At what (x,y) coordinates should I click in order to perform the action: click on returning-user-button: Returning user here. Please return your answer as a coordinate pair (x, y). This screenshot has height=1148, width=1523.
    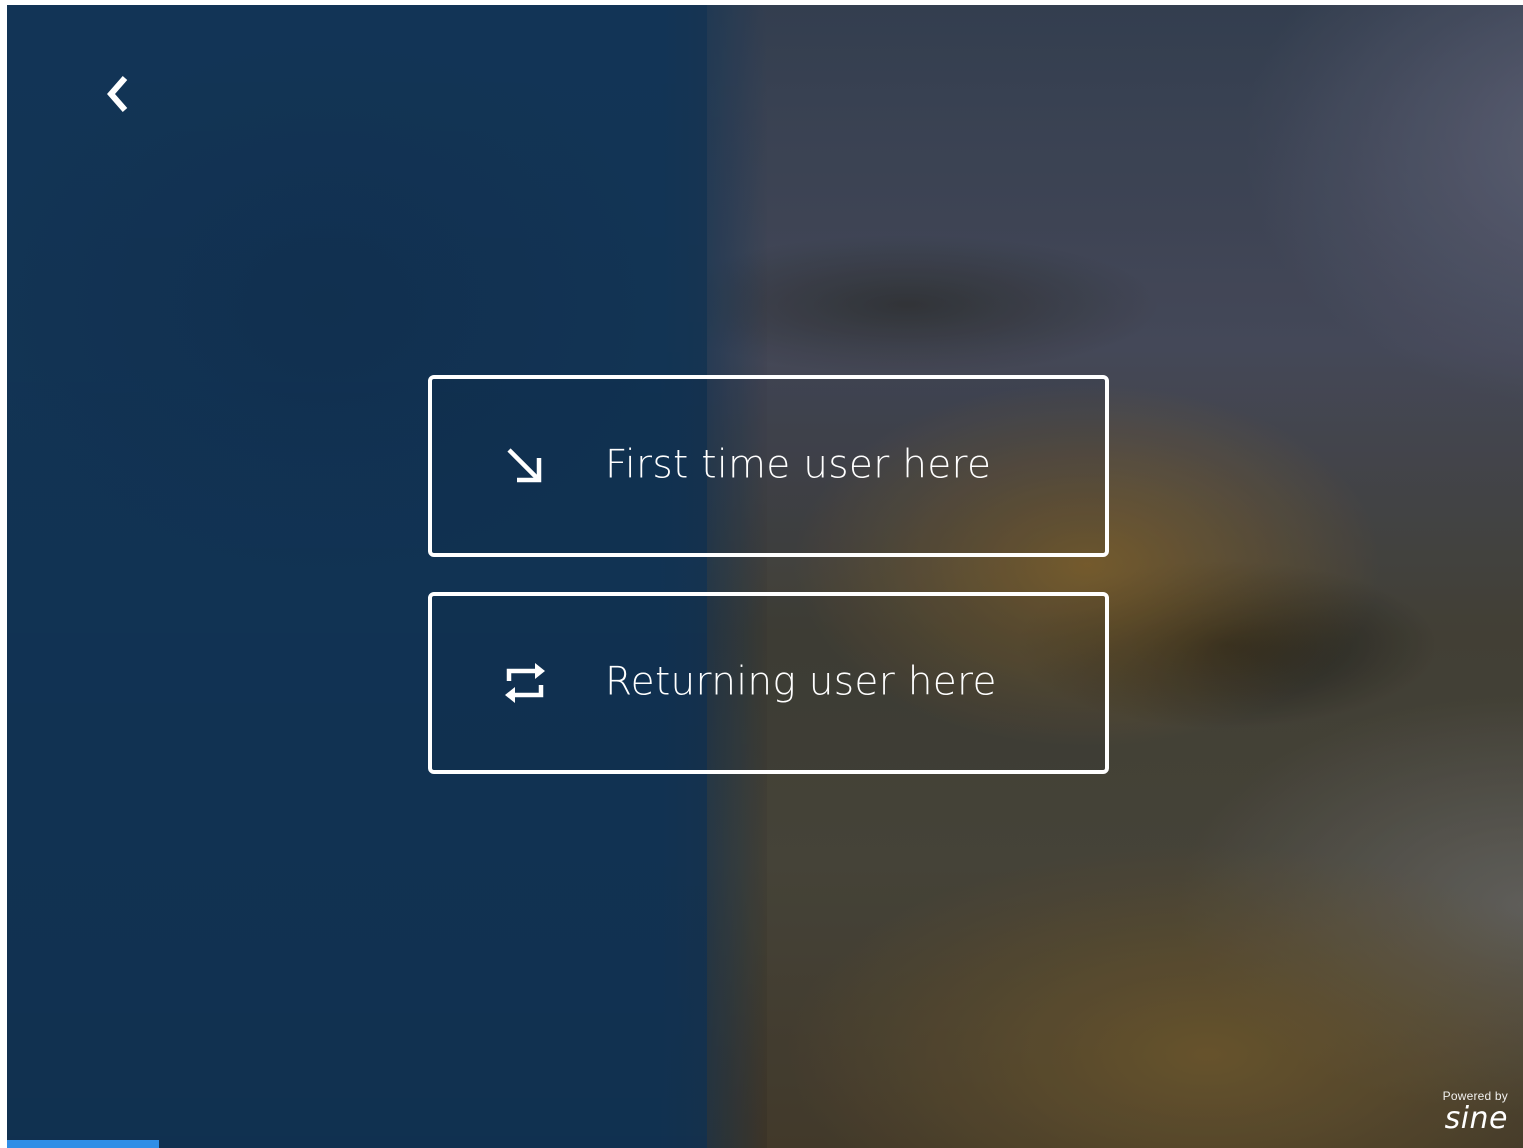
    Looking at the image, I should click on (768, 683).